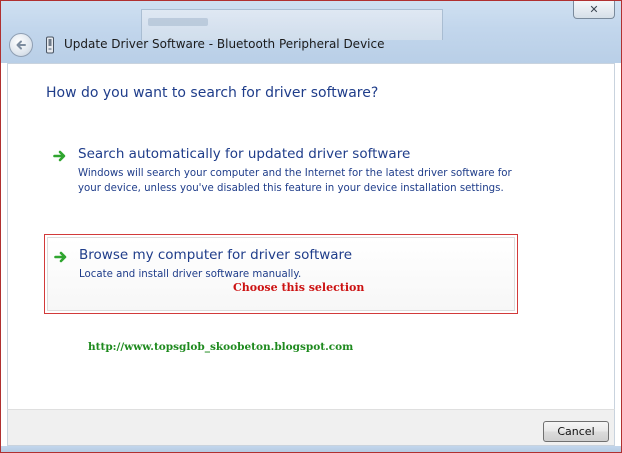  I want to click on back-arrow-icon, so click(21, 45).